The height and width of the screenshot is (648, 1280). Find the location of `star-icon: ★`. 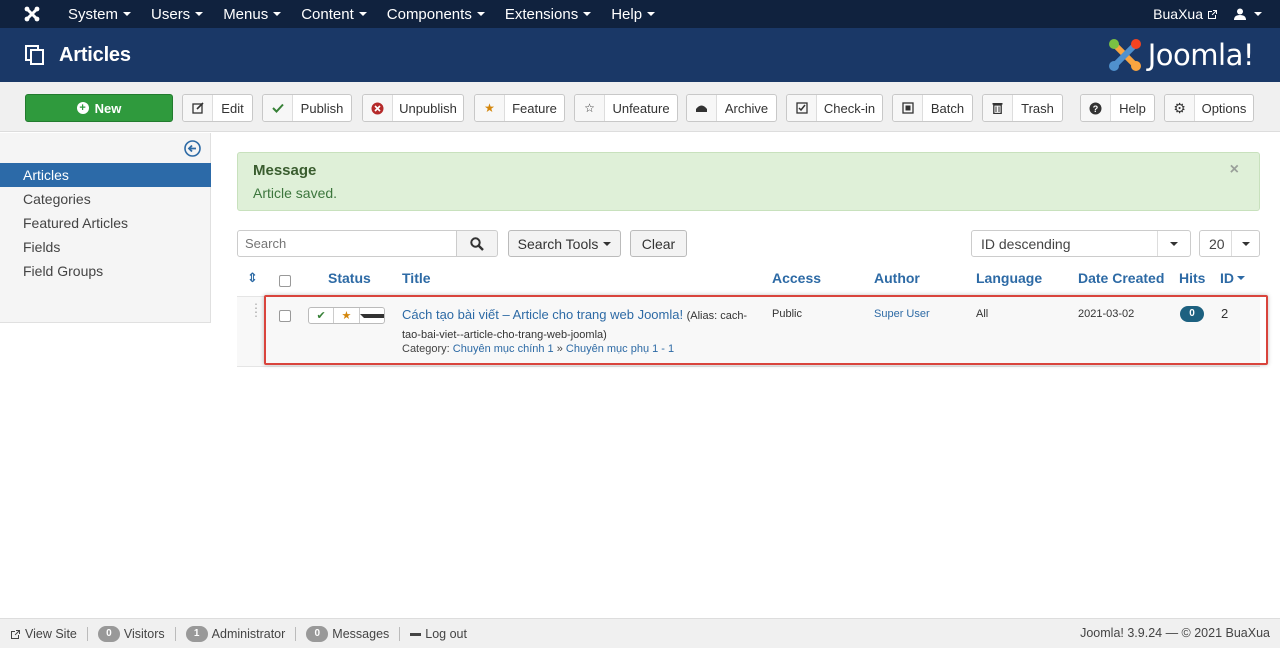

star-icon: ★ is located at coordinates (490, 108).